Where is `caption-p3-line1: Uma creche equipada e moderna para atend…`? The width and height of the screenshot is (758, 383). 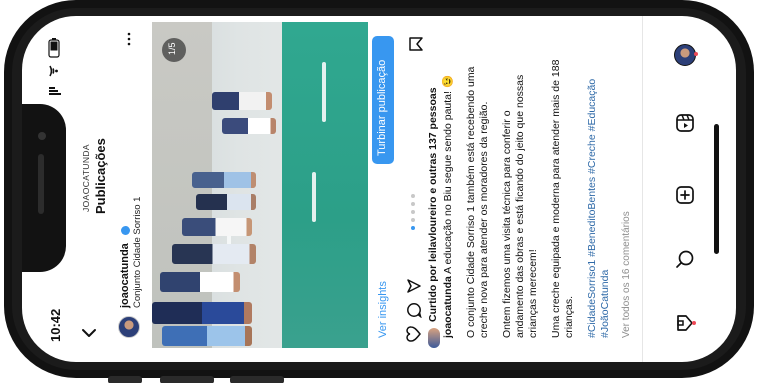
caption-p3-line1: Uma creche equipada e moderna para atend… is located at coordinates (556, 198).